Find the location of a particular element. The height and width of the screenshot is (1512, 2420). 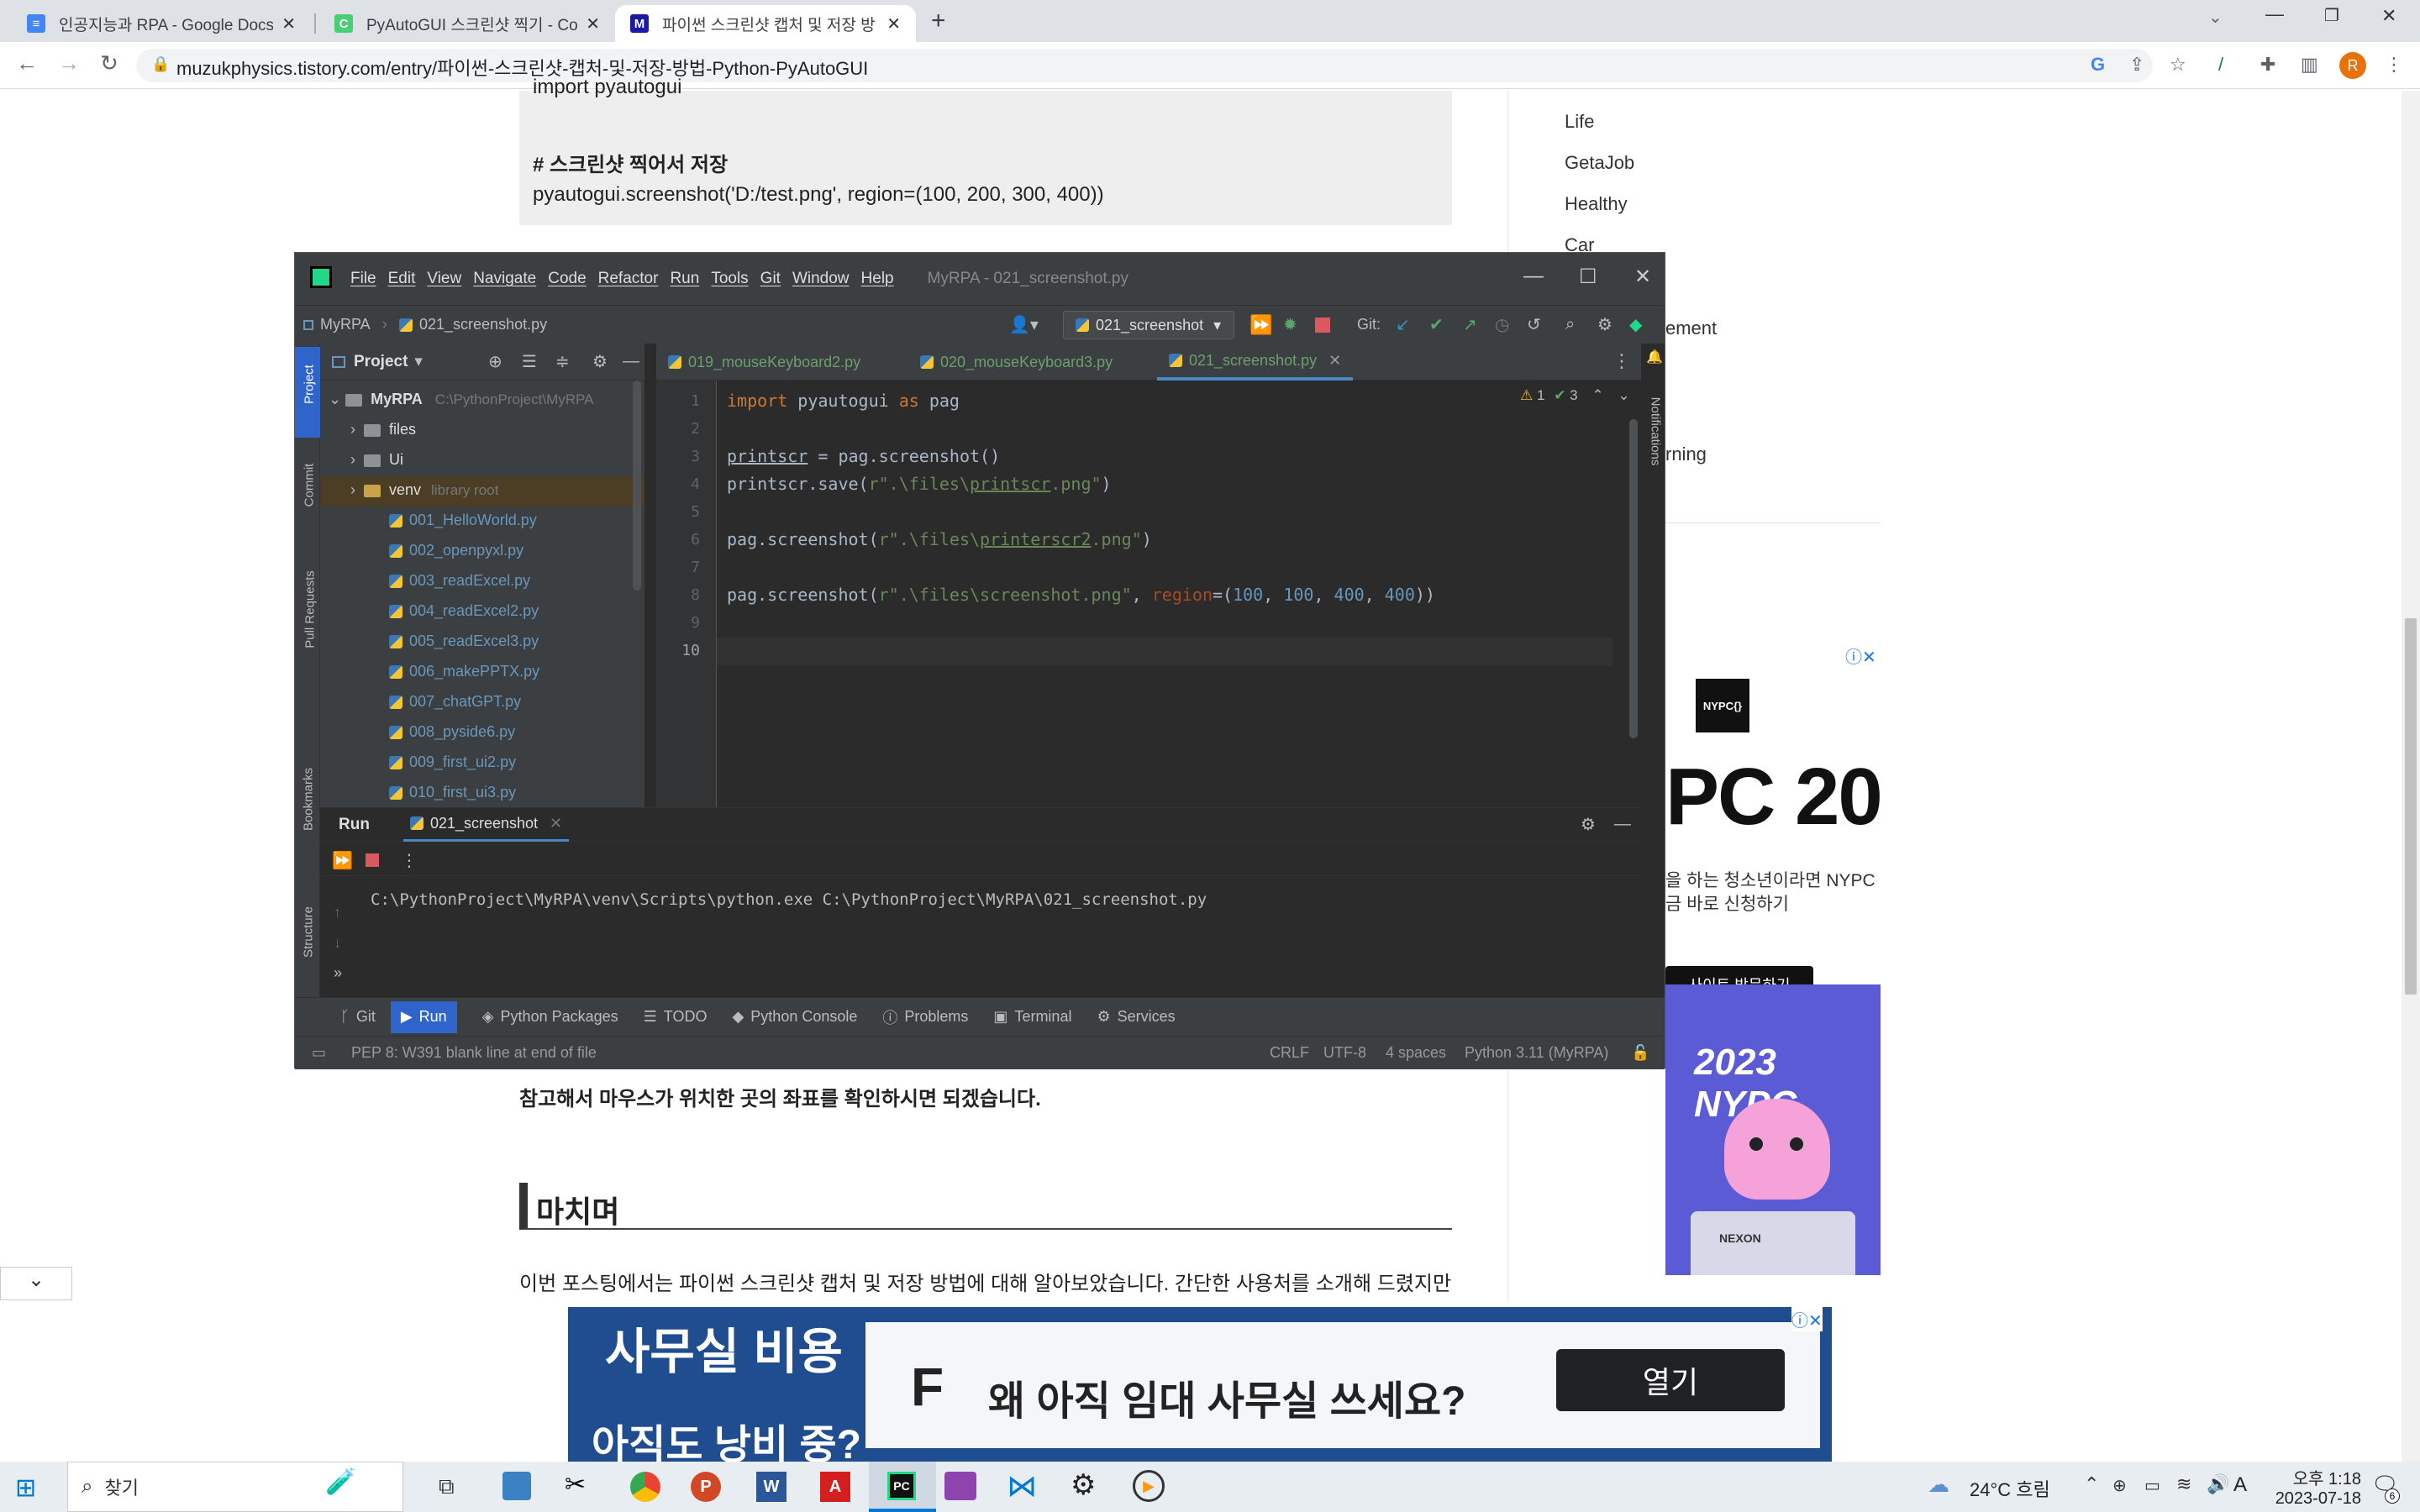

tree-file: 009_first_ui2.py is located at coordinates (452, 762).